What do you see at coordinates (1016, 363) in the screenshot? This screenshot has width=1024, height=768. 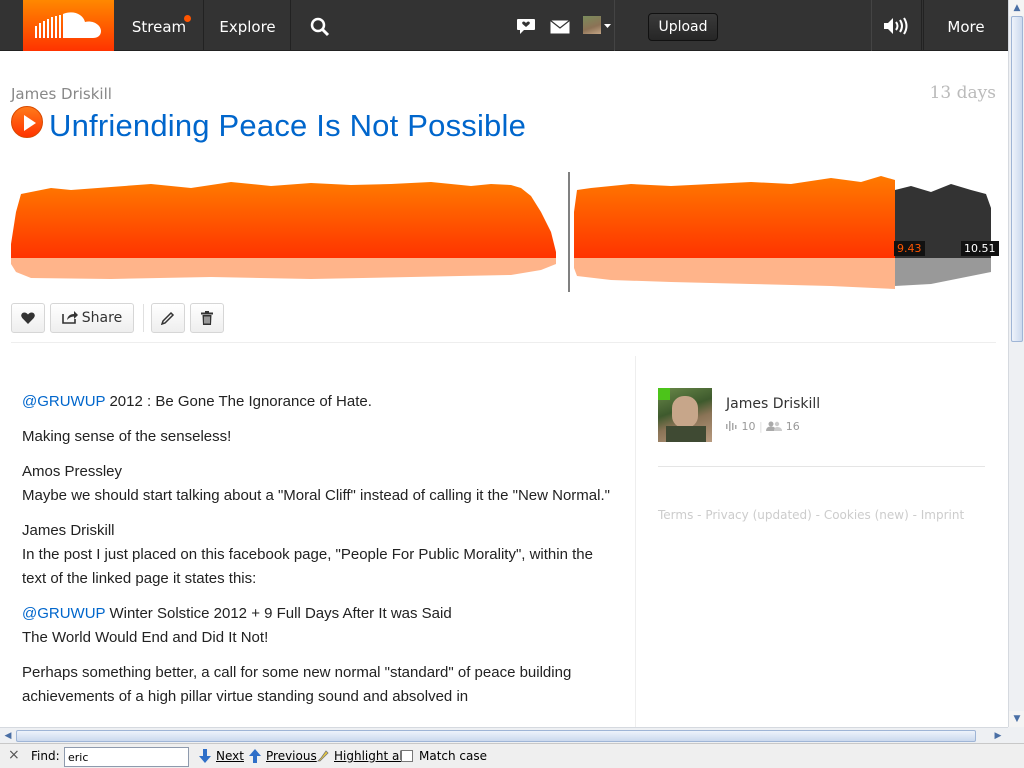 I see `vertical-scrollbar: ▲ ▼` at bounding box center [1016, 363].